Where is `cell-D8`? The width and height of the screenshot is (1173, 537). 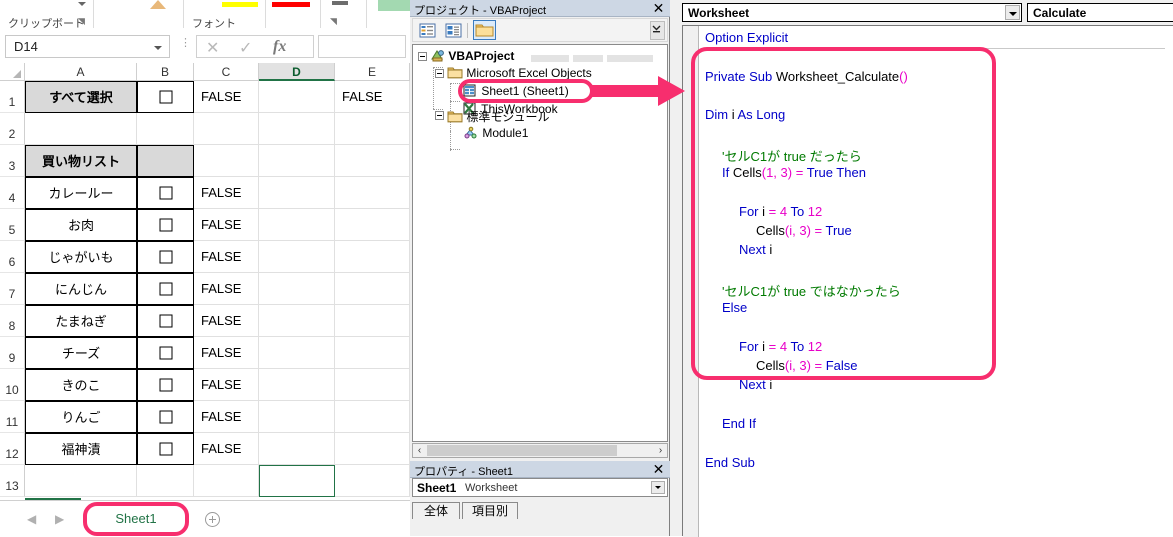
cell-D8 is located at coordinates (297, 321).